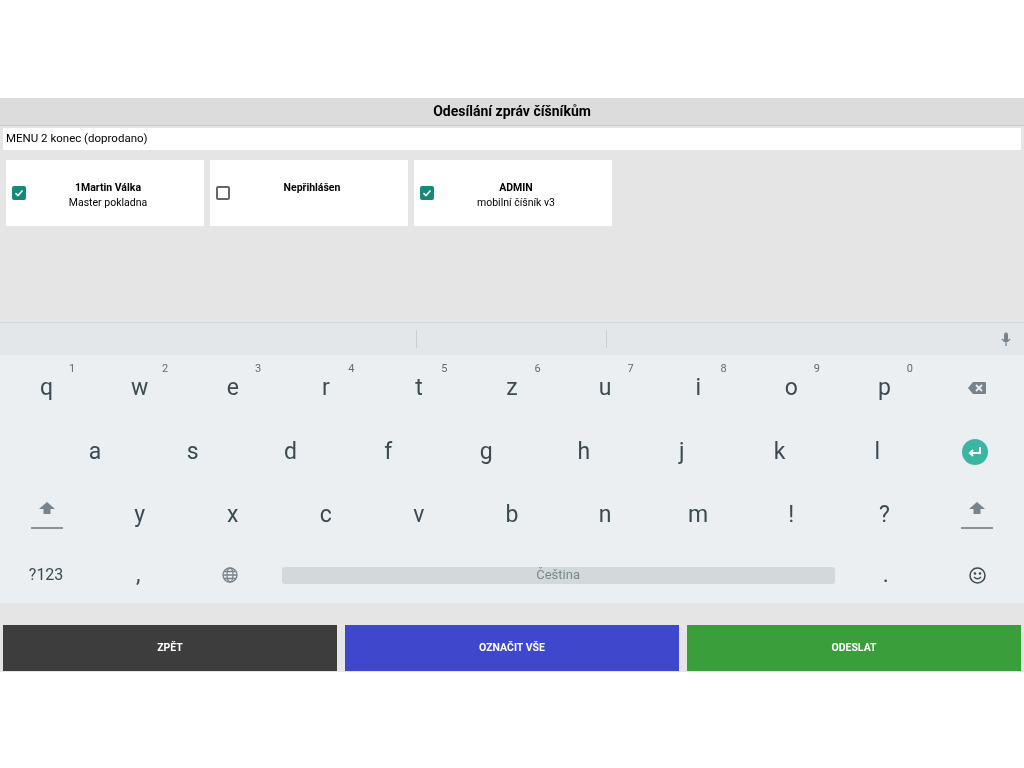  I want to click on keyboard-key: j, so click(681, 452).